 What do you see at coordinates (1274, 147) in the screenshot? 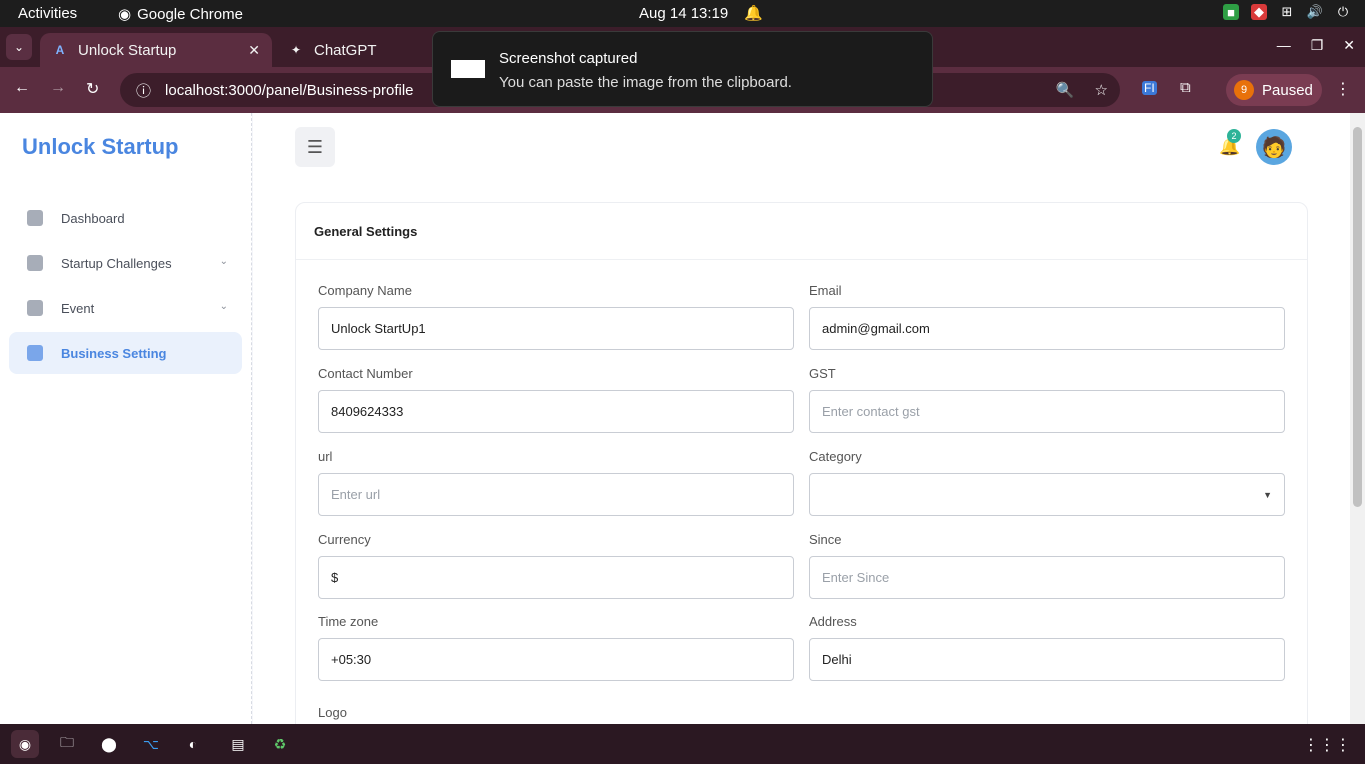
I see `user-avatar: 🧑` at bounding box center [1274, 147].